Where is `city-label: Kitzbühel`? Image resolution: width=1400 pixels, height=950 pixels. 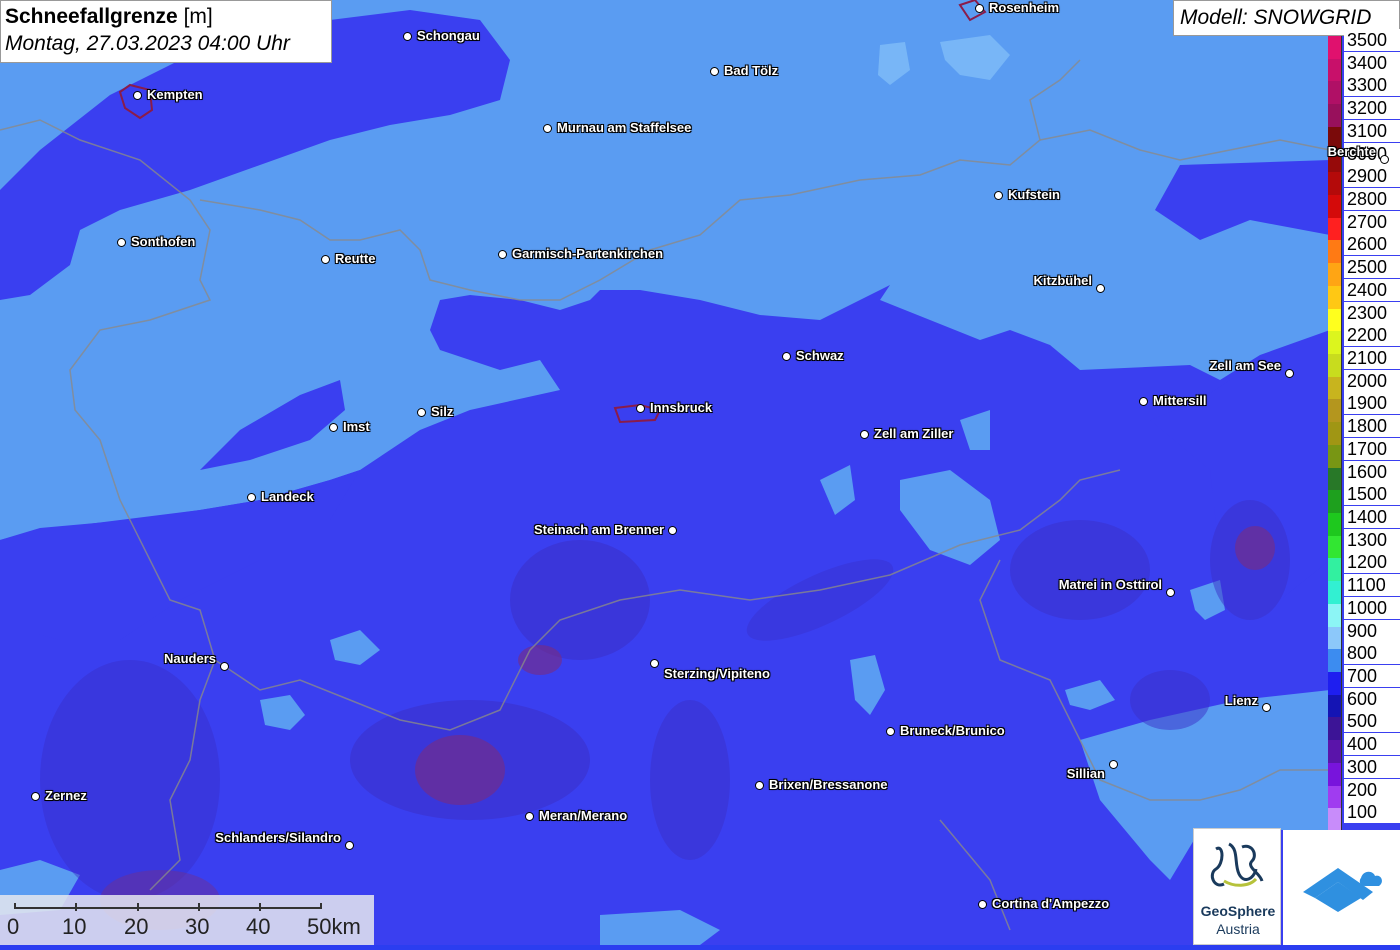
city-label: Kitzbühel is located at coordinates (1063, 281).